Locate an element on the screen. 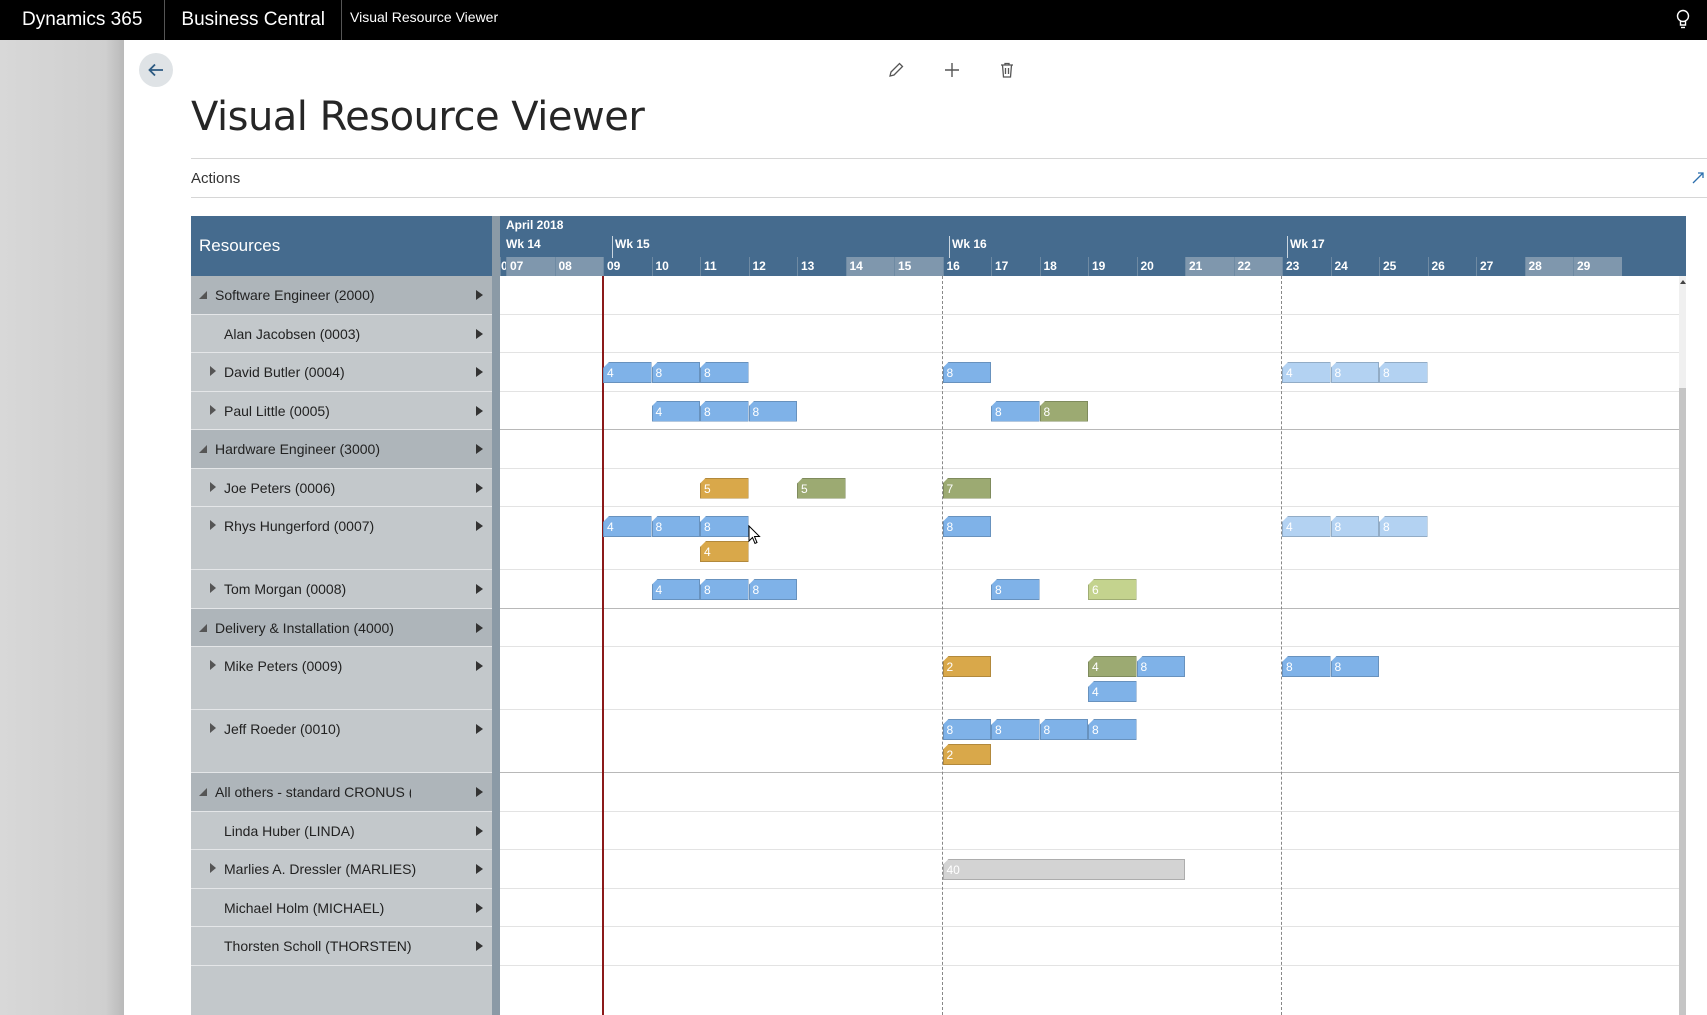 This screenshot has height=1015, width=1707. scroll-up-icon is located at coordinates (1683, 282).